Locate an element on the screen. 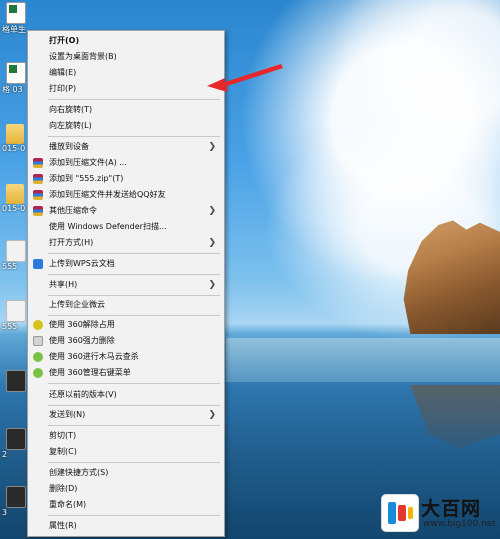 Image resolution: width=500 pixels, height=539 pixels. menu-item-set-desktop-background: 设置为桌面背景(B) is located at coordinates (126, 57).